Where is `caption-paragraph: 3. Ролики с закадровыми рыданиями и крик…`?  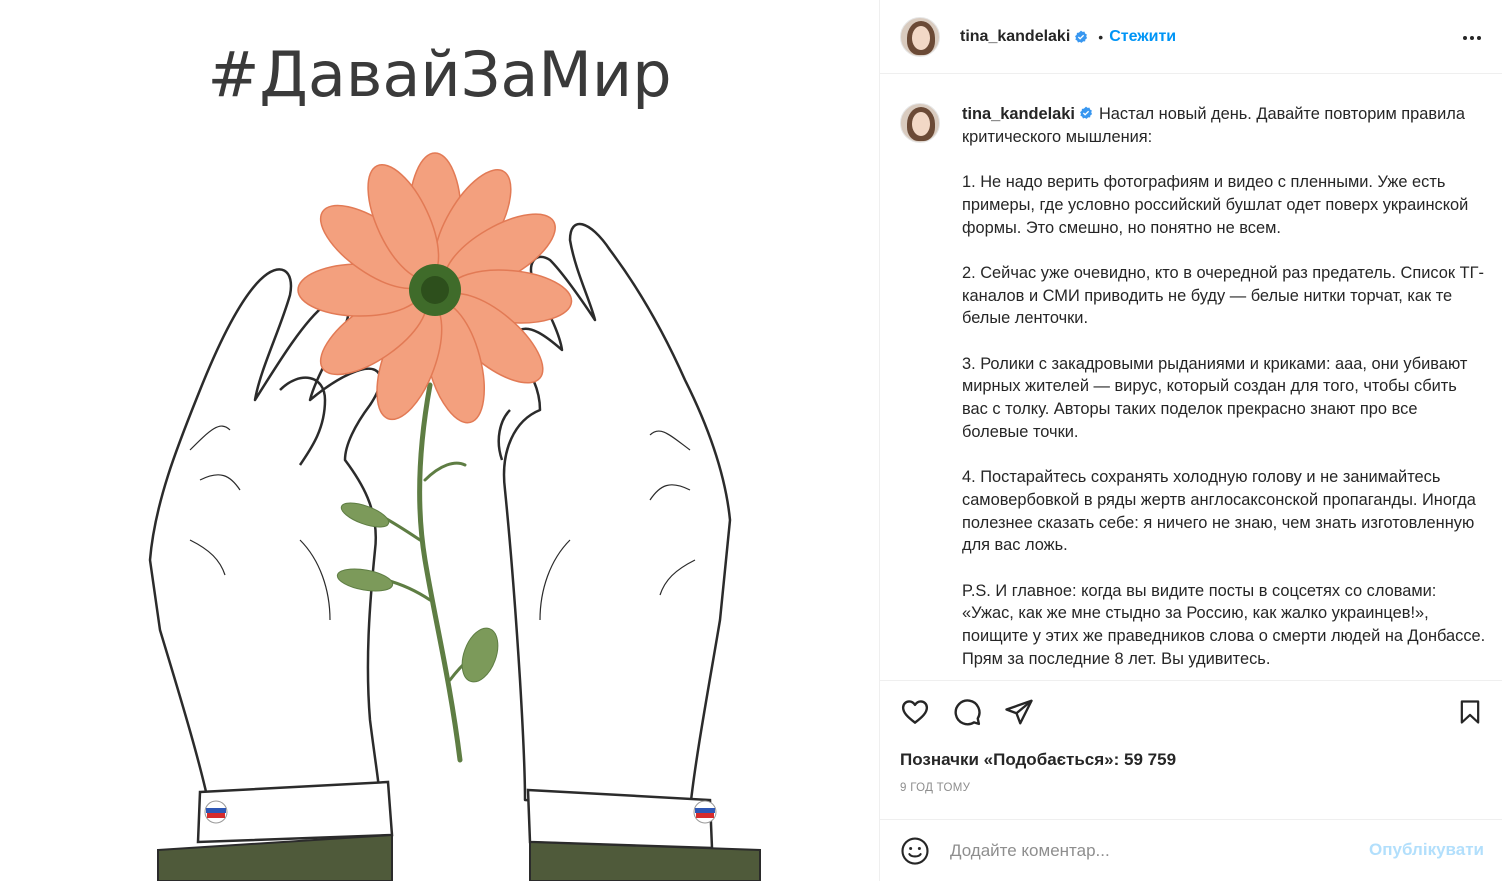 caption-paragraph: 3. Ролики с закадровыми рыданиями и крик… is located at coordinates (1215, 397).